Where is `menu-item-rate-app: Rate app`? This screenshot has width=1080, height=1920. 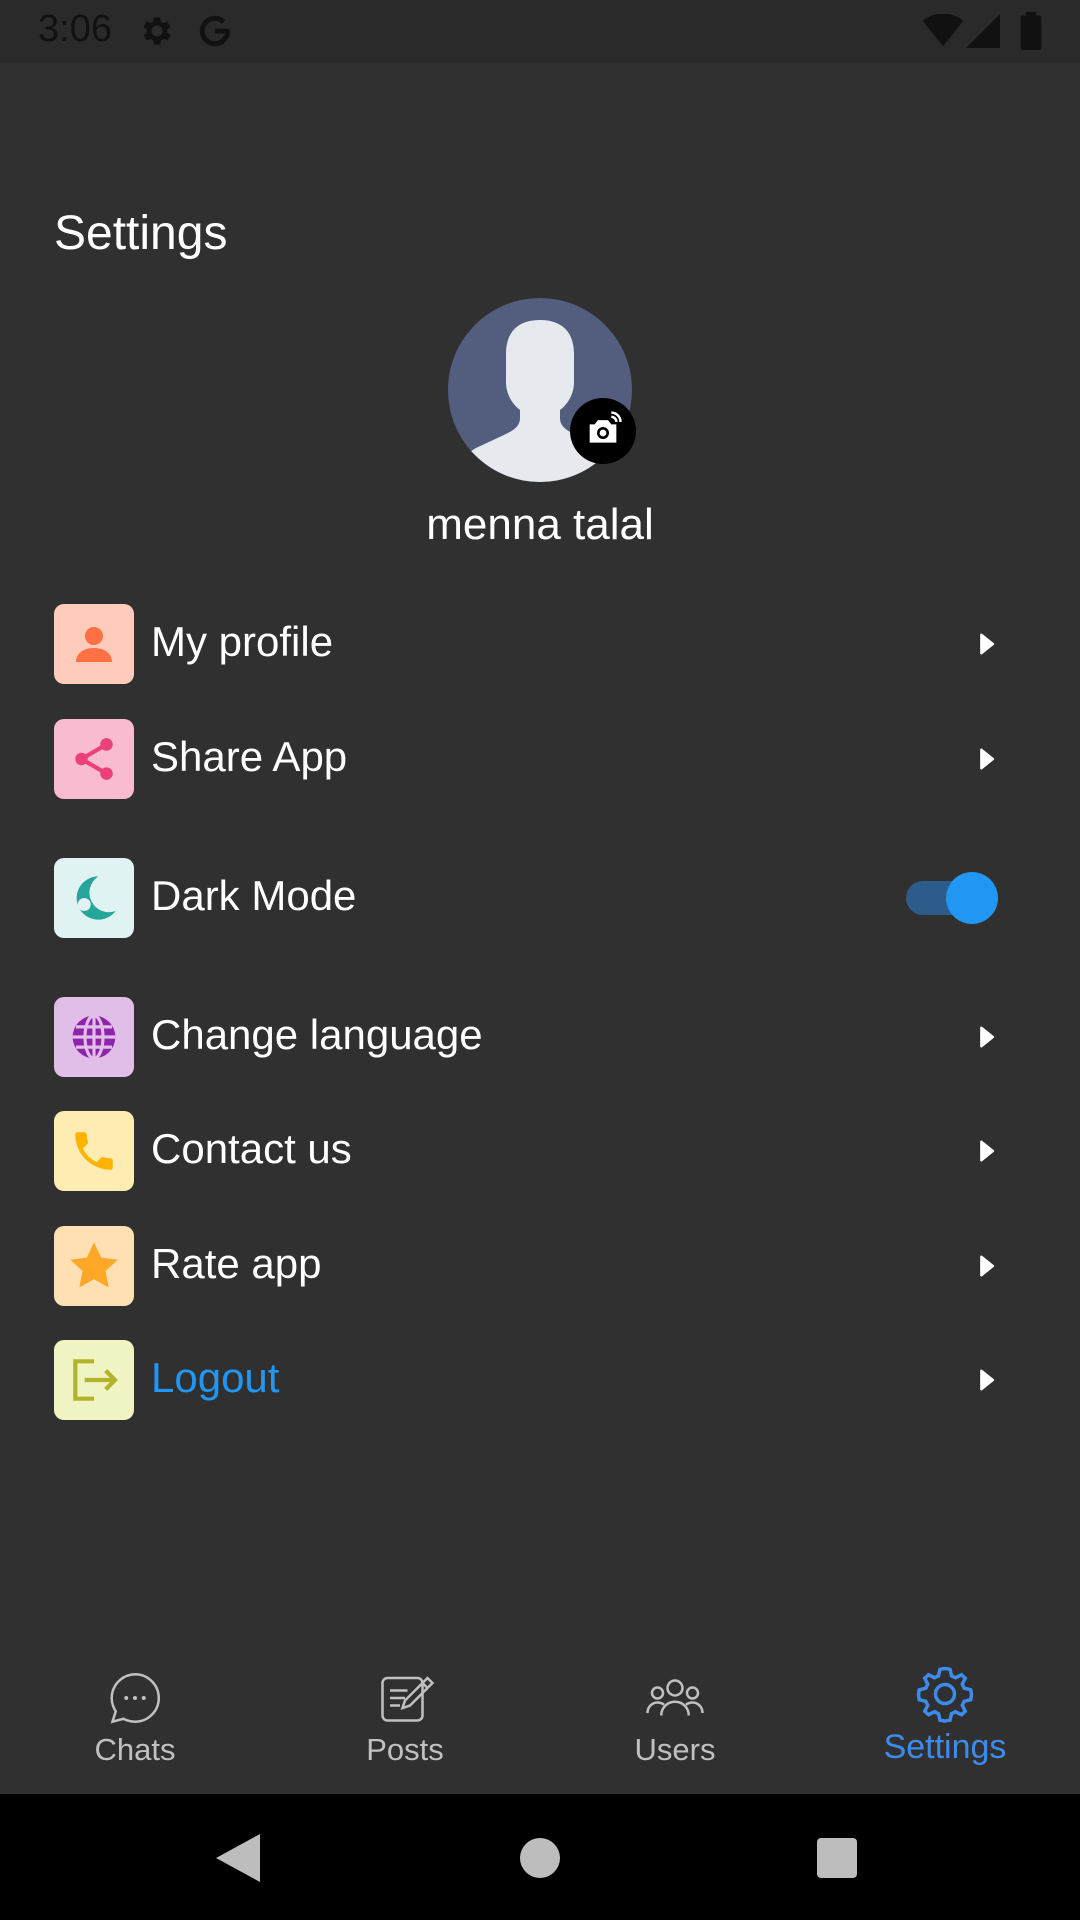 menu-item-rate-app: Rate app is located at coordinates (527, 1266).